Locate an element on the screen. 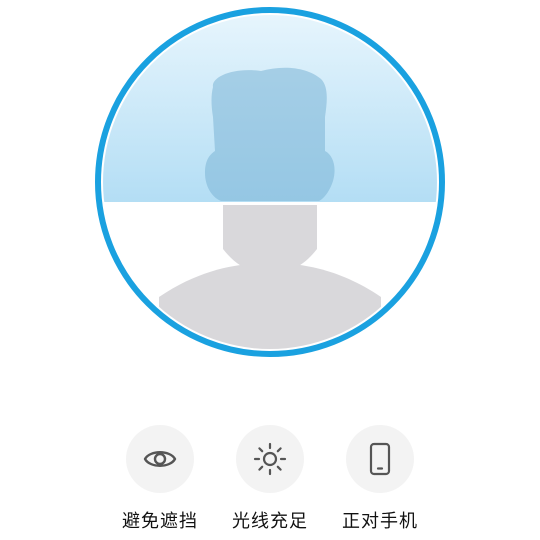 This screenshot has height=540, width=540. eye-icon is located at coordinates (160, 459).